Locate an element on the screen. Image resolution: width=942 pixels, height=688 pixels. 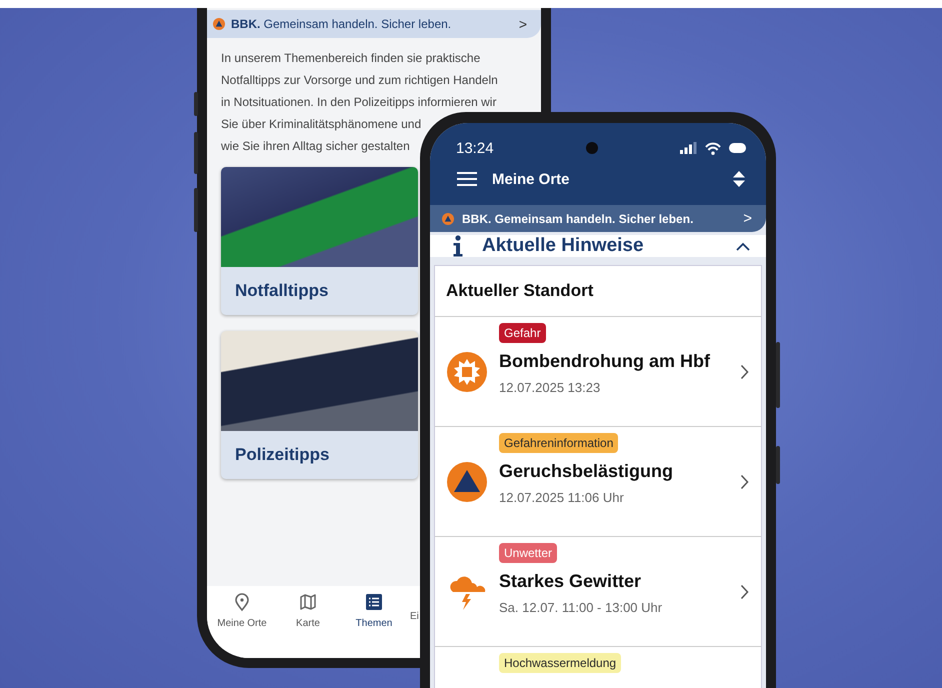
info-icon is located at coordinates (458, 246).